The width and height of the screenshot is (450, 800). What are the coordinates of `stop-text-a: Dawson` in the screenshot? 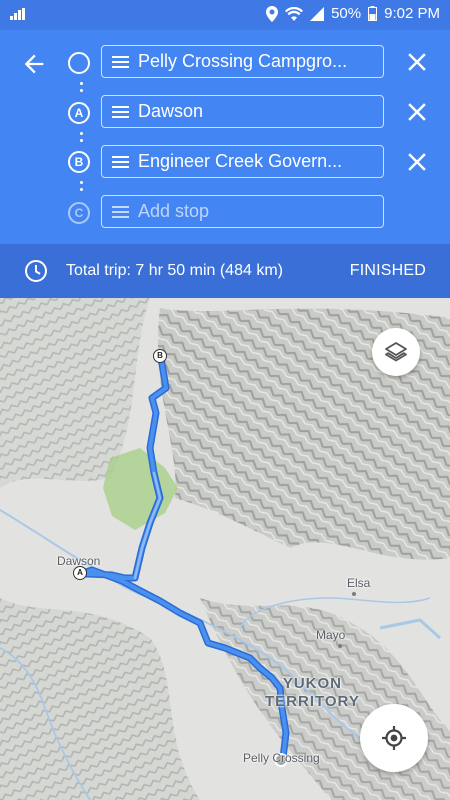 It's located at (171, 111).